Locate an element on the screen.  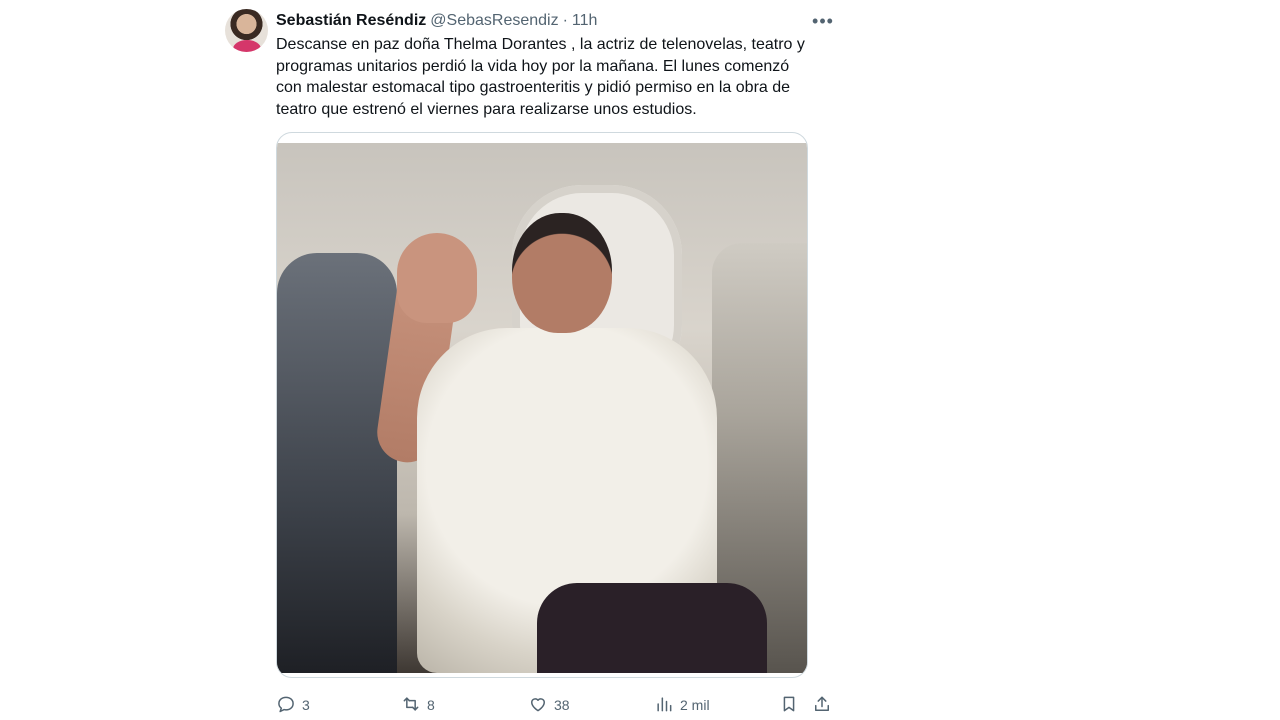
retweet-button: 8 is located at coordinates (418, 705).